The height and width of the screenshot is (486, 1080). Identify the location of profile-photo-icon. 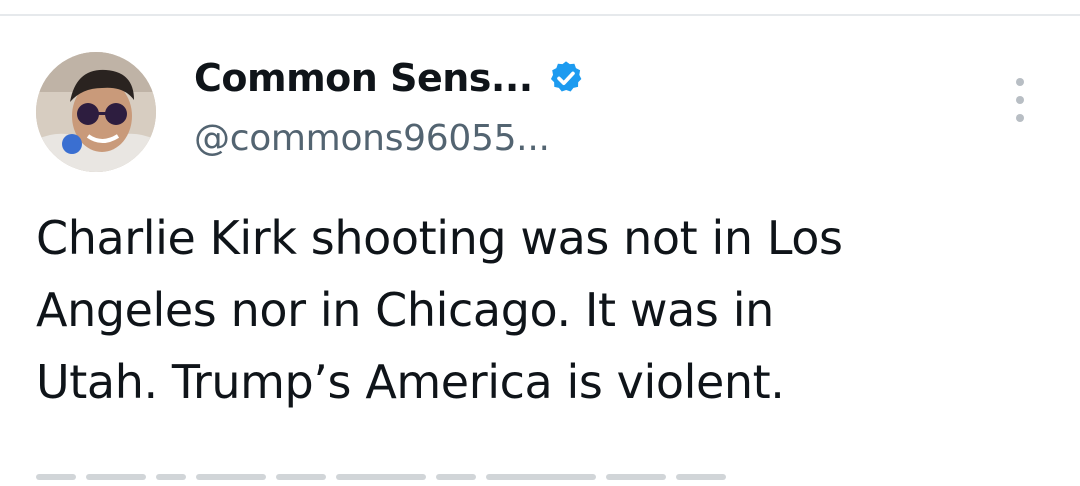
(96, 112).